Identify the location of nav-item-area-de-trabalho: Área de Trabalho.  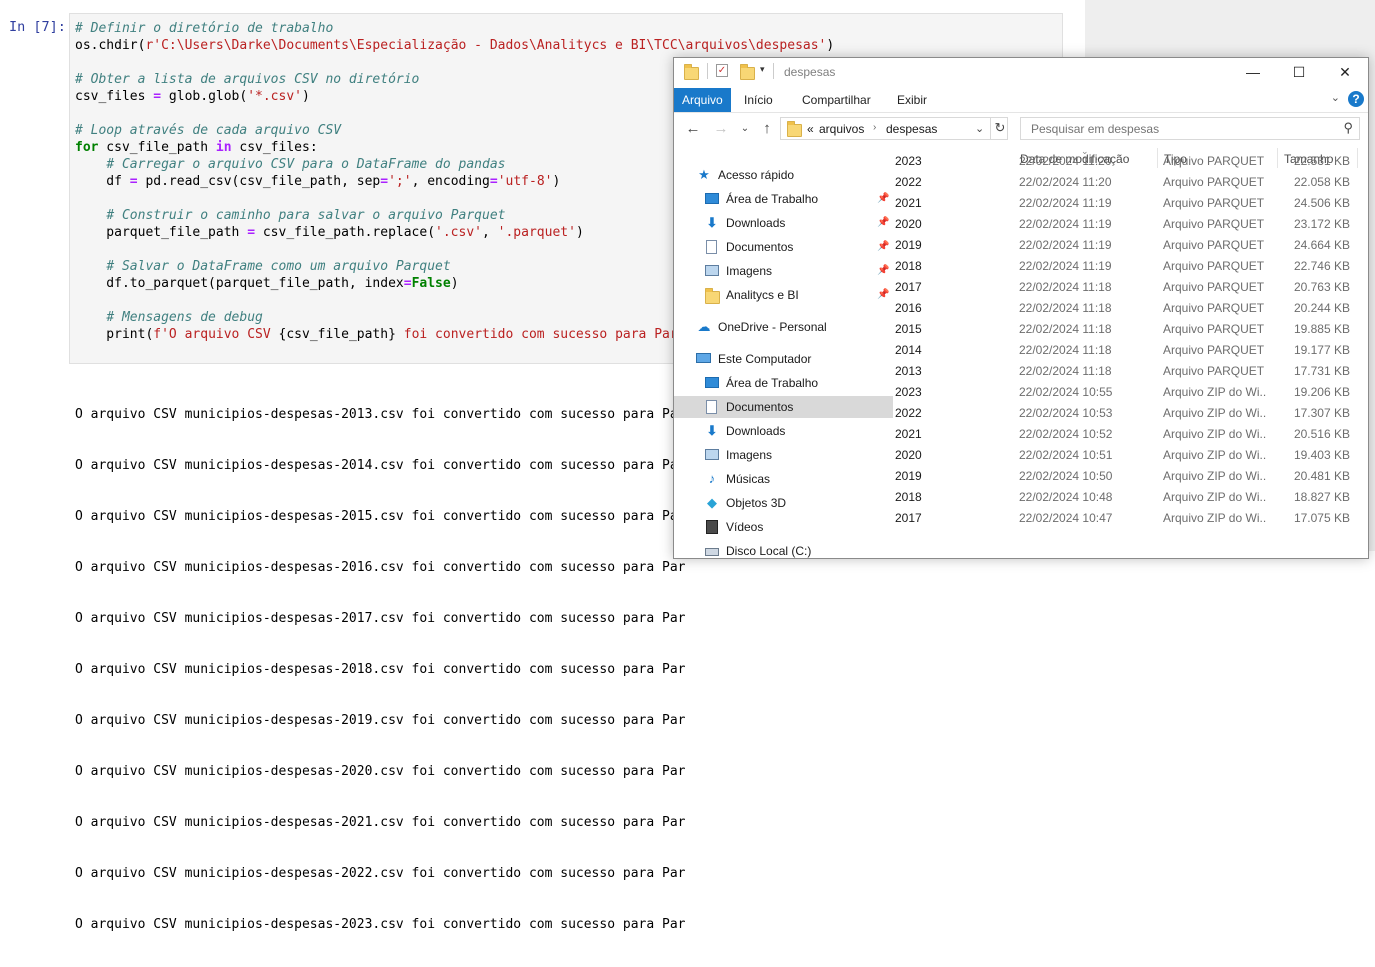
(799, 383).